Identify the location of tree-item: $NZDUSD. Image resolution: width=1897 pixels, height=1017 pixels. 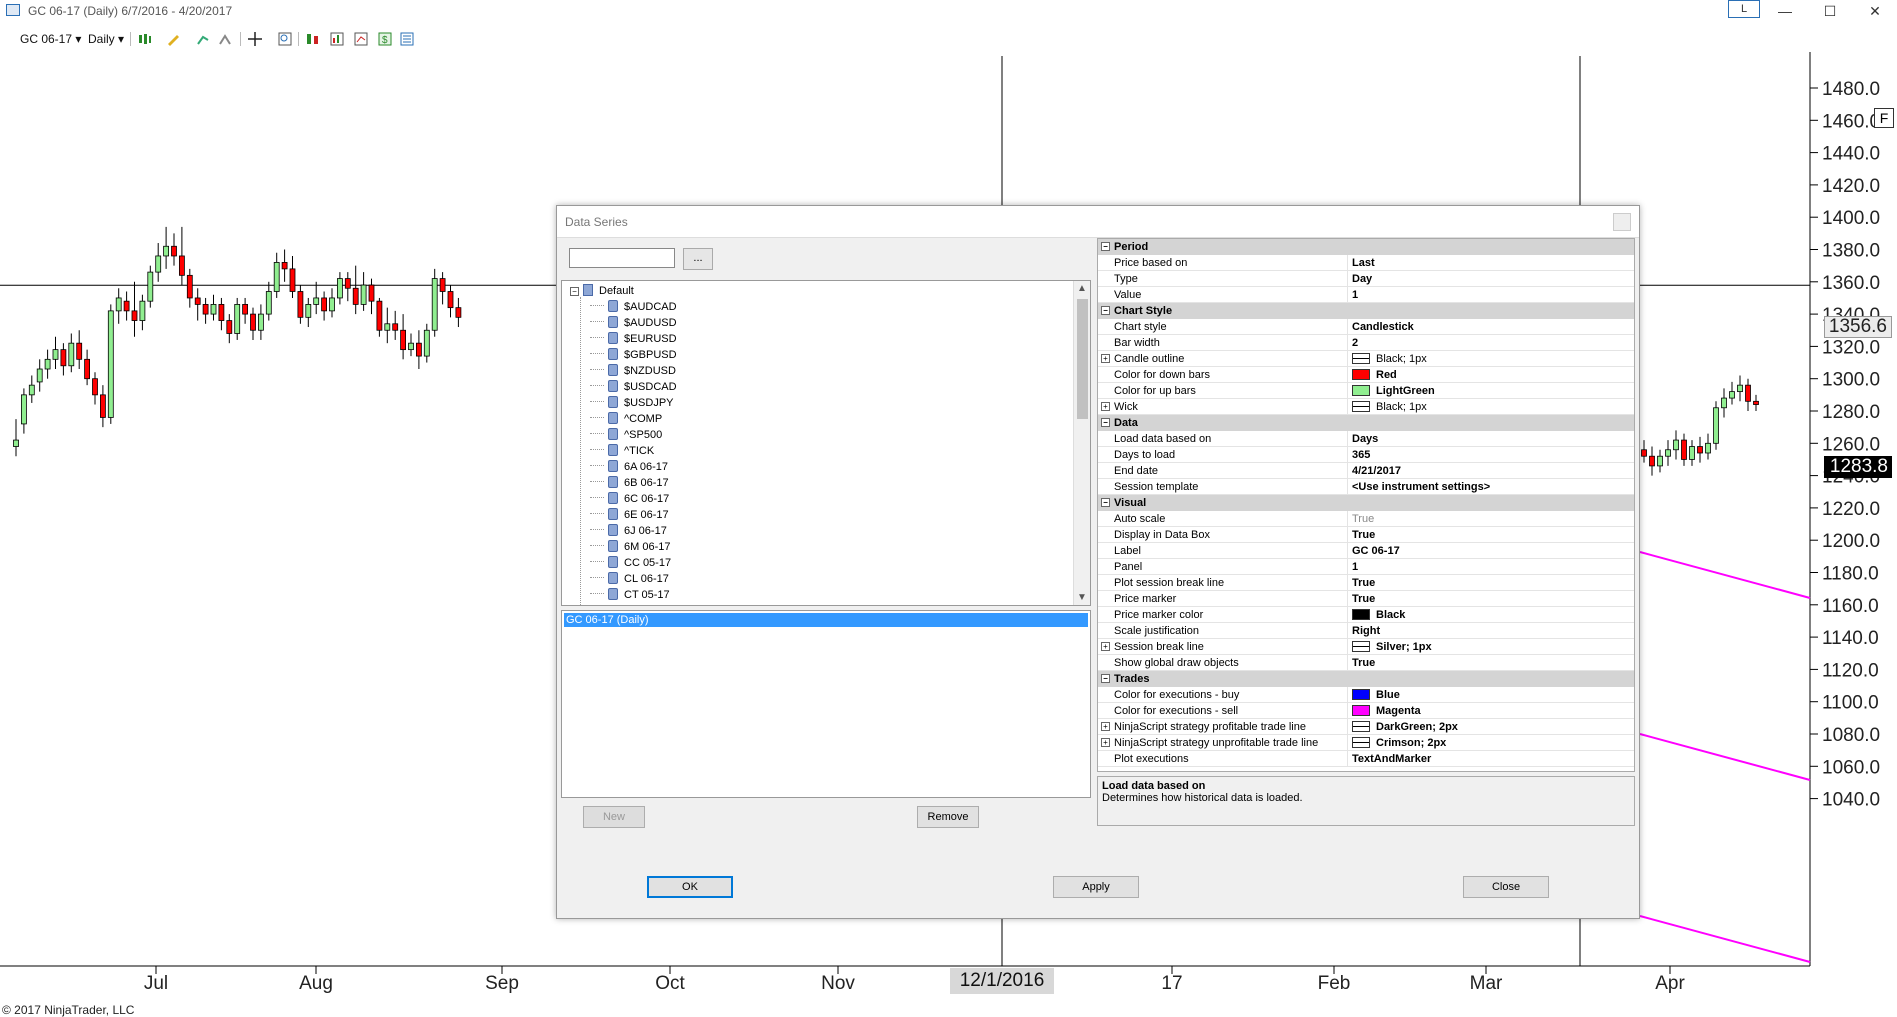
(633, 371).